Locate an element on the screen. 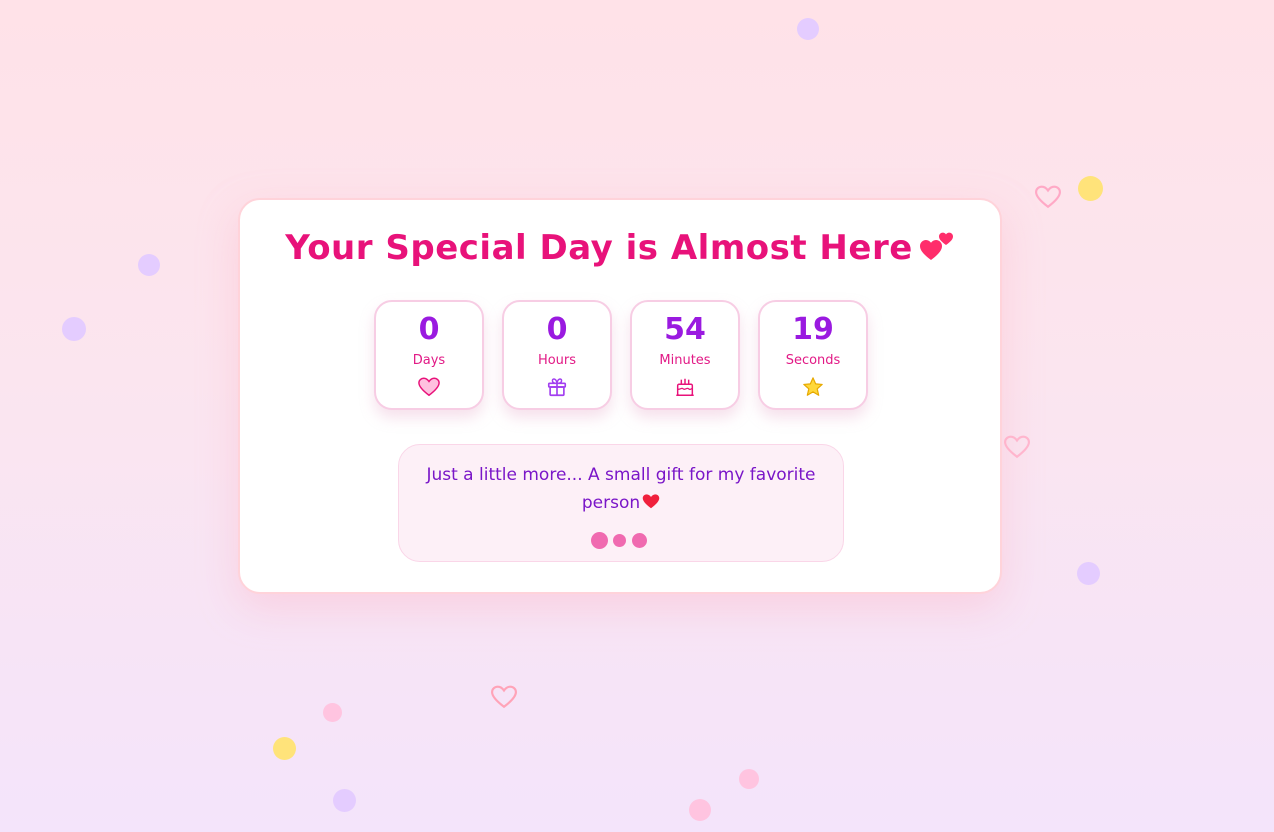 The width and height of the screenshot is (1274, 832). two-hearts-icon is located at coordinates (936, 246).